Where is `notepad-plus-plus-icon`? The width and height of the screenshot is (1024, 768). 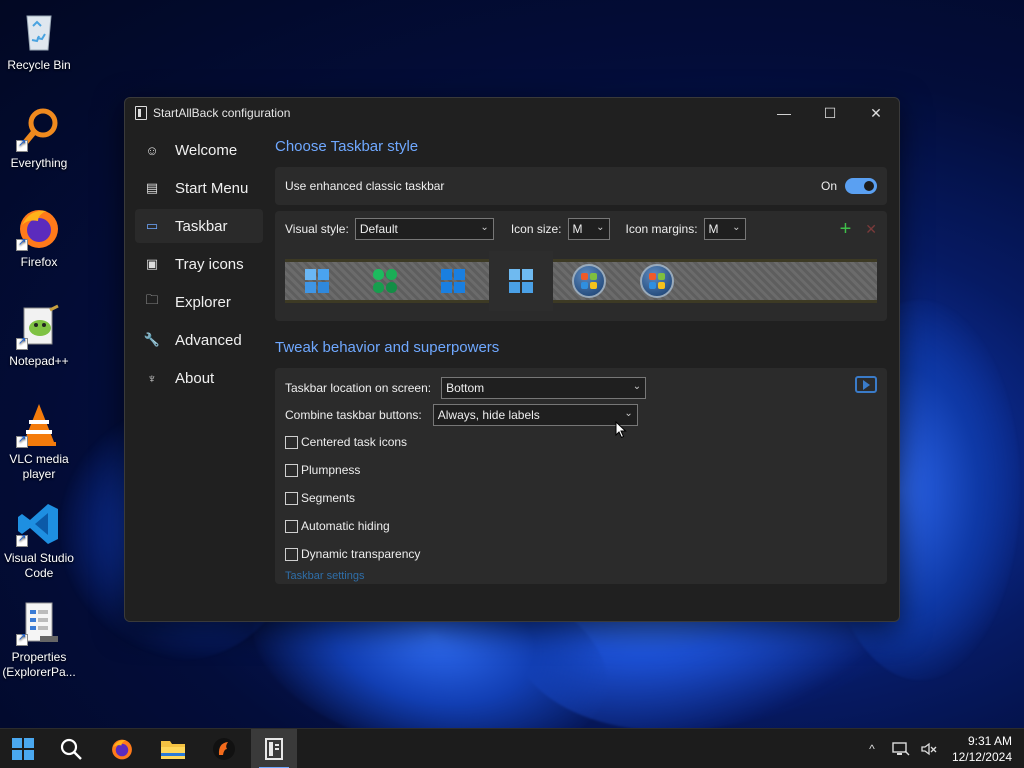 notepad-plus-plus-icon is located at coordinates (39, 327).